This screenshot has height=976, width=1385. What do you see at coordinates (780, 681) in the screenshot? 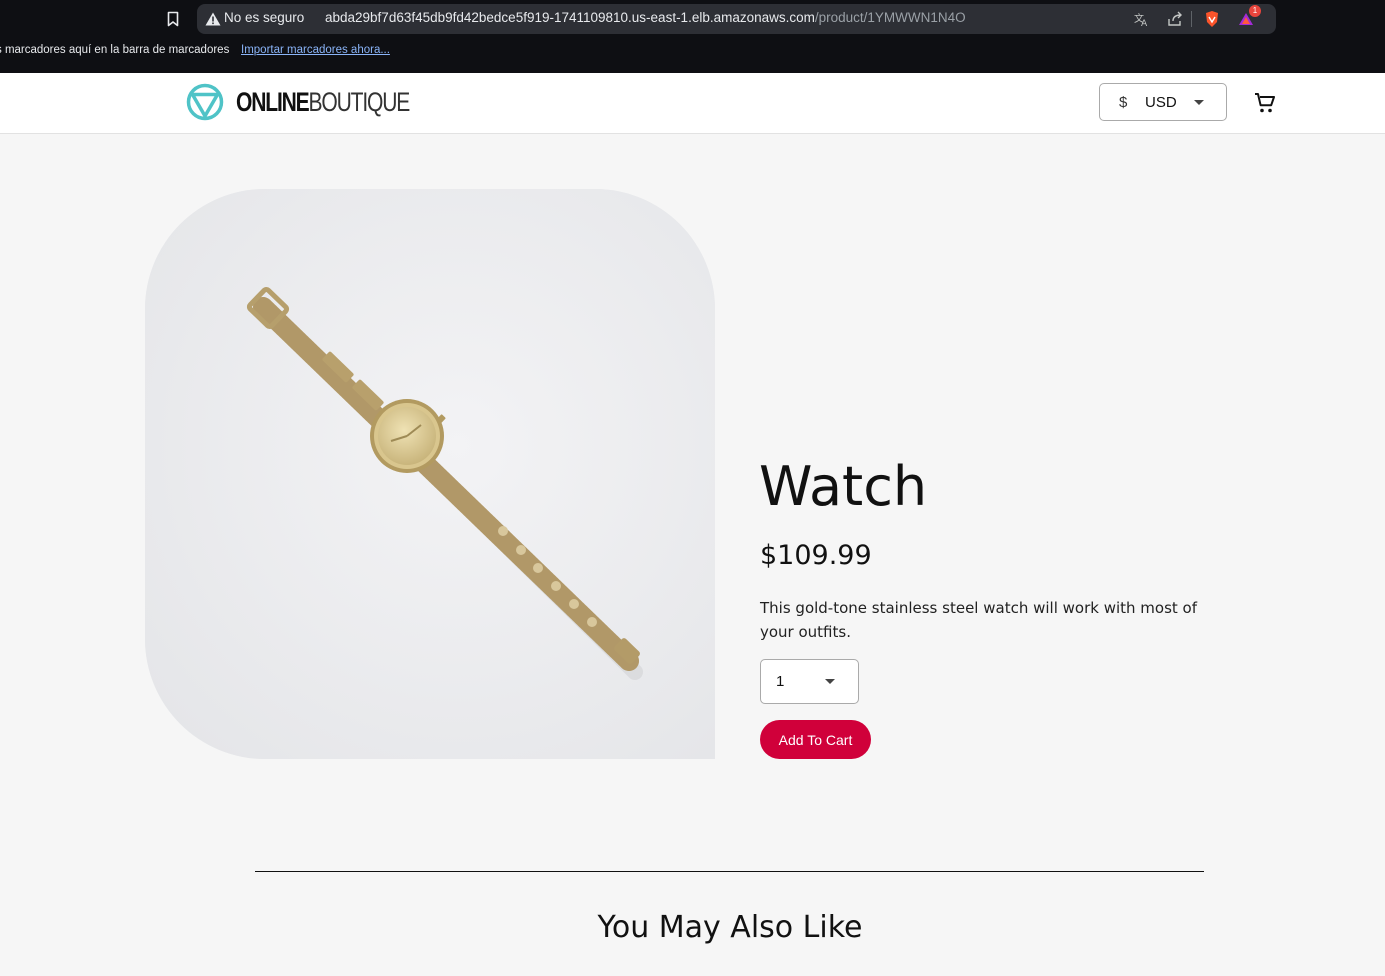
I see `quantity-value: 1` at bounding box center [780, 681].